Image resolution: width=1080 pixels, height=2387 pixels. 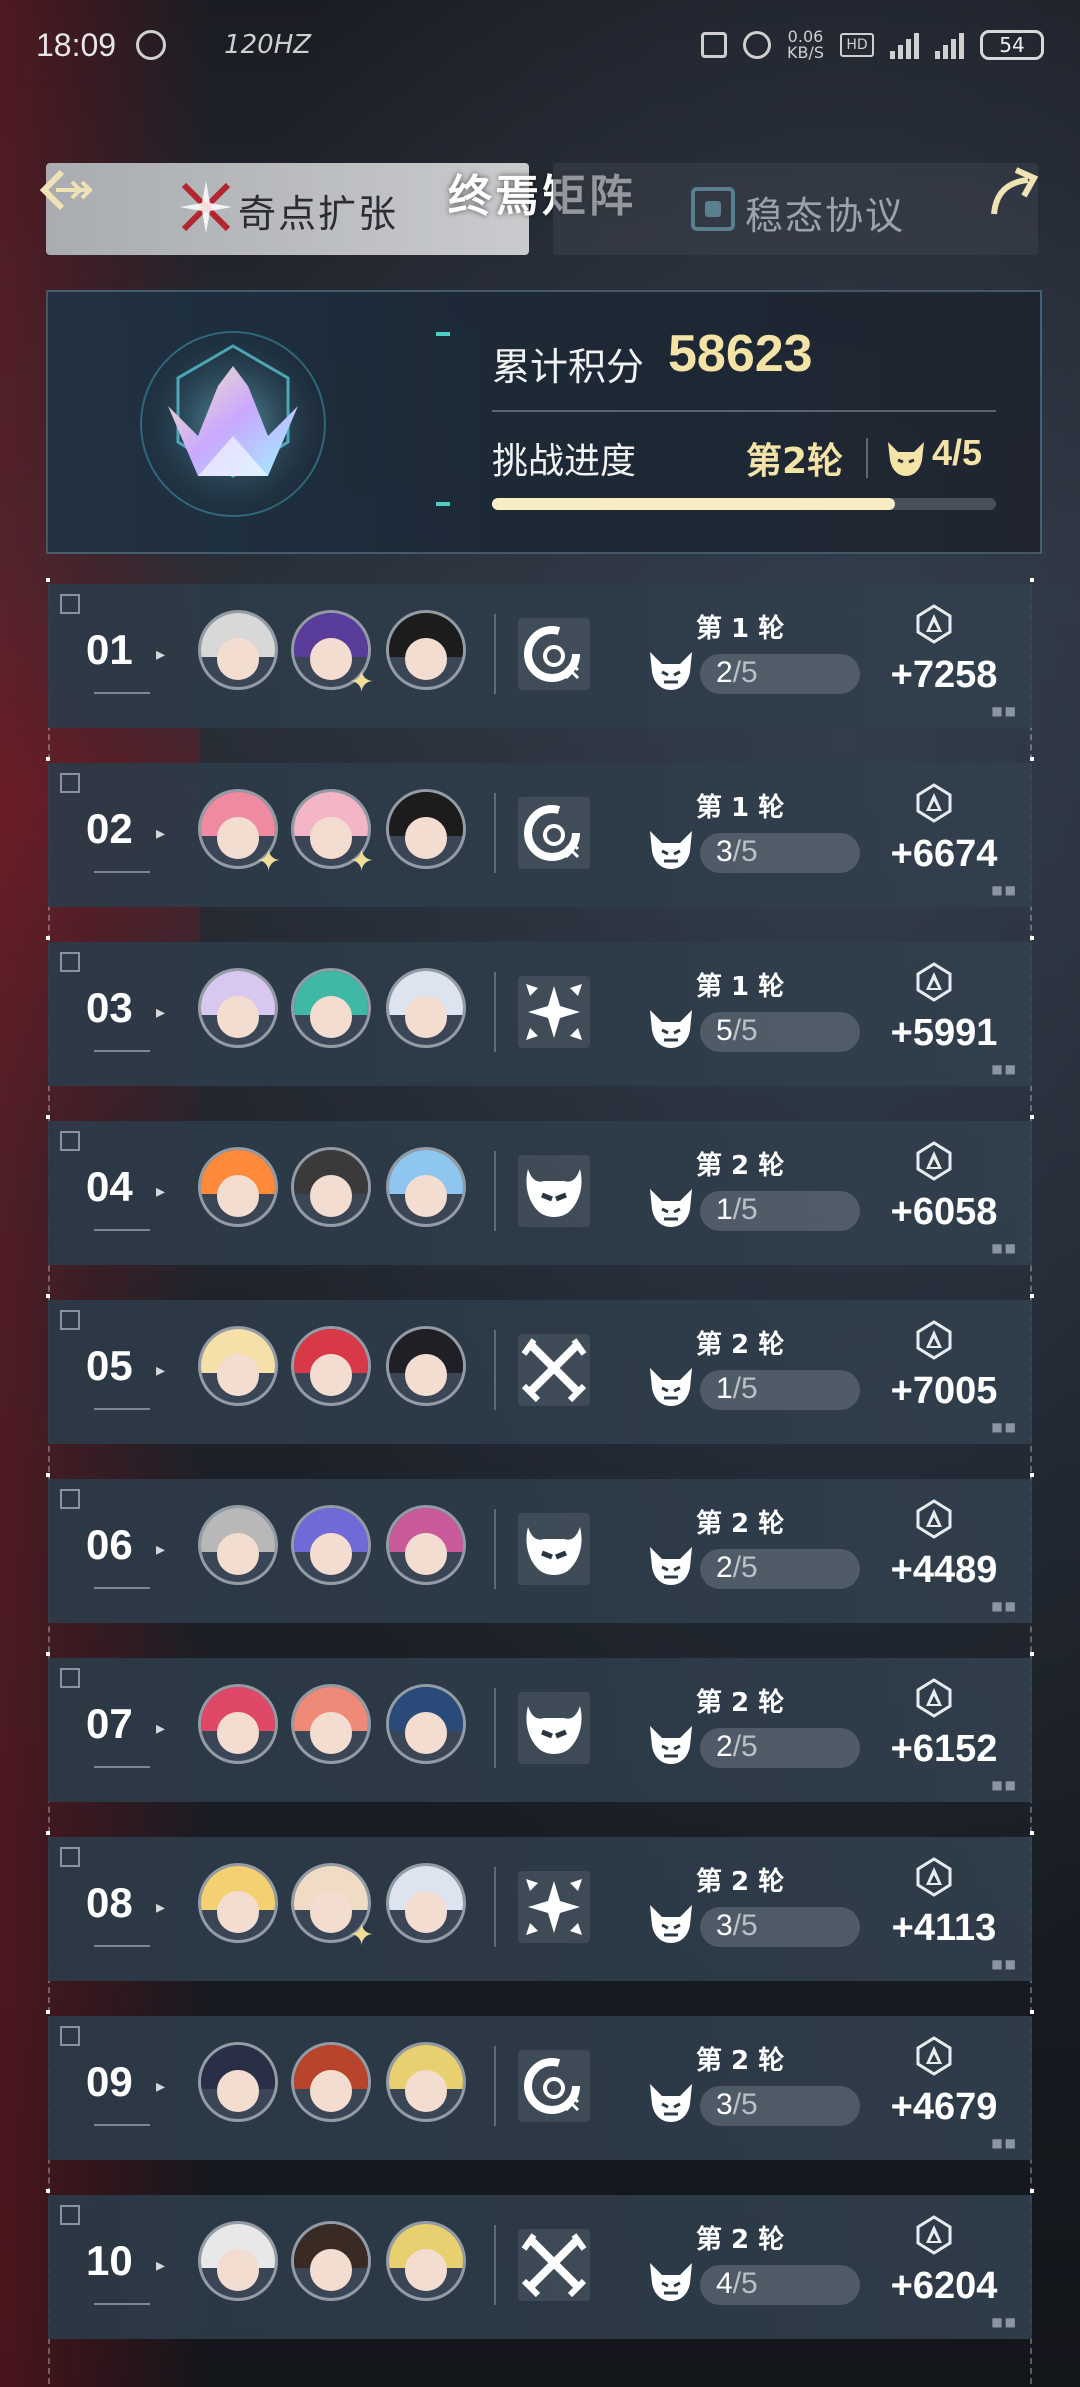 What do you see at coordinates (1012, 45) in the screenshot?
I see `battery-level: 54` at bounding box center [1012, 45].